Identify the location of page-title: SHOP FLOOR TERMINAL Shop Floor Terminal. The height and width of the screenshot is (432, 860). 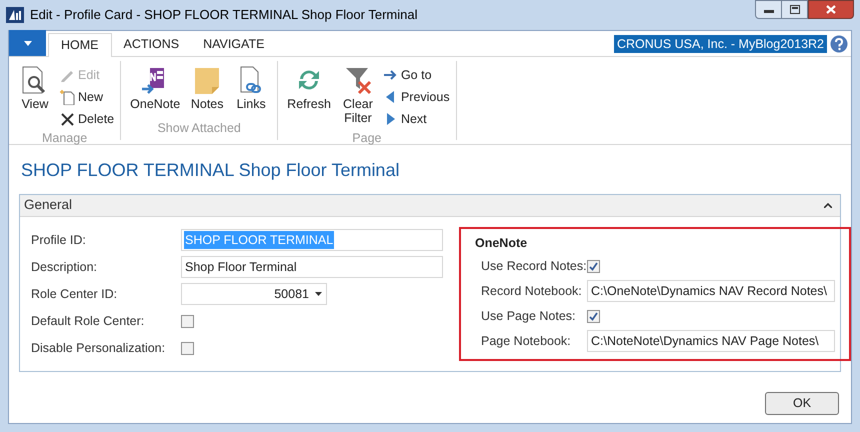
(210, 170).